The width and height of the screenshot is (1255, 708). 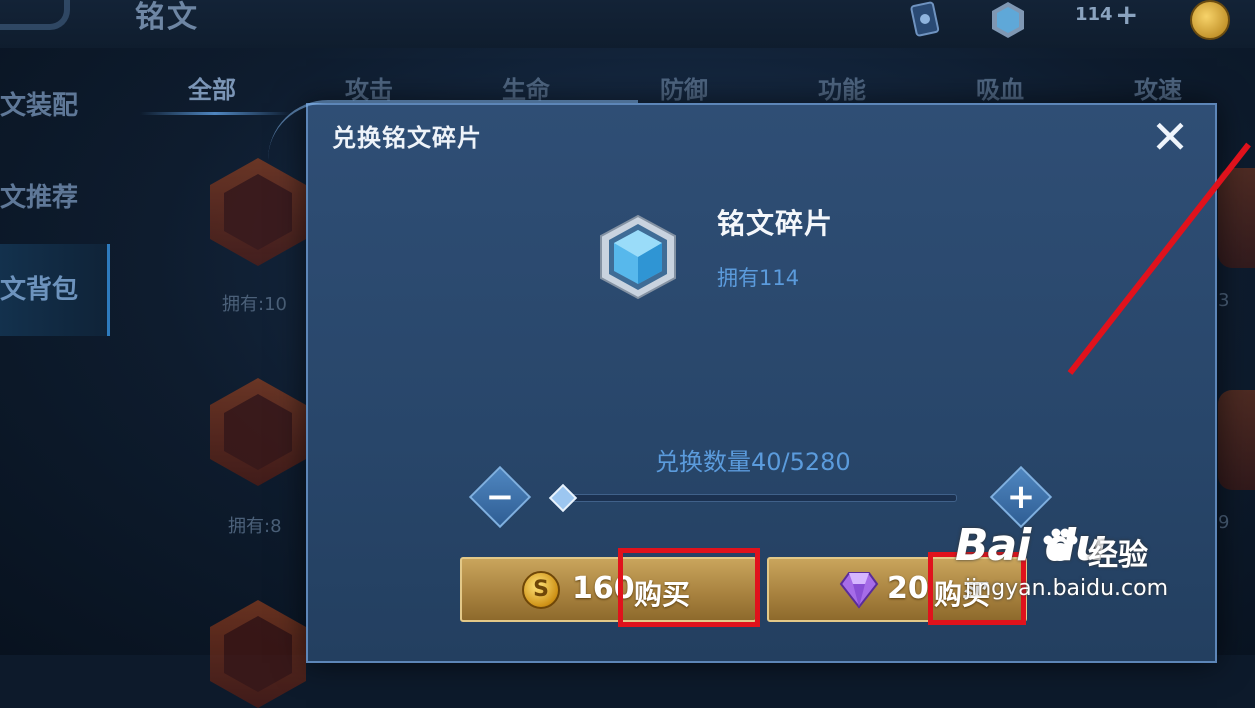 What do you see at coordinates (684, 87) in the screenshot?
I see `tab-defense: 防御` at bounding box center [684, 87].